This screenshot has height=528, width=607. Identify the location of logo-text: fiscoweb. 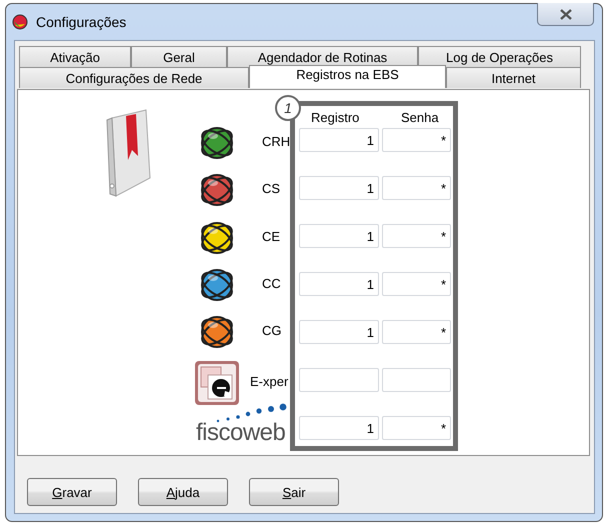
(241, 433).